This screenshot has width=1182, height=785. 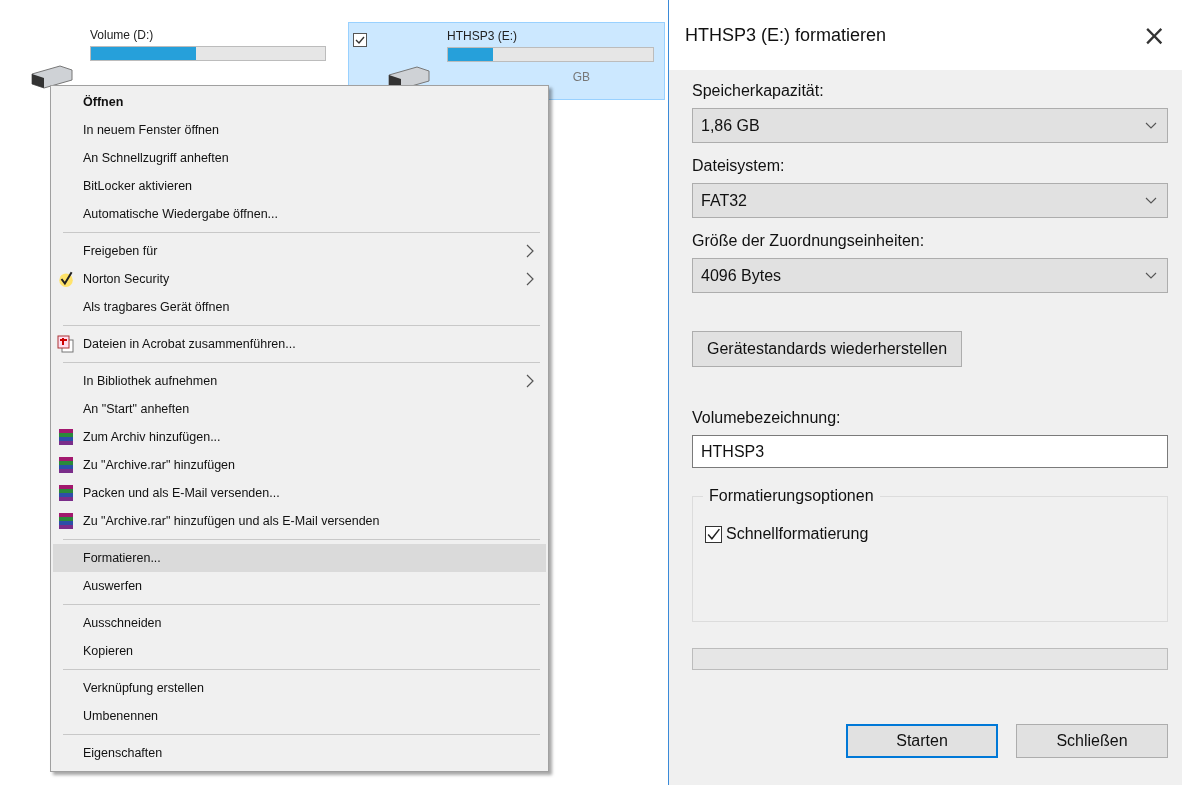 I want to click on checkbox-label: Schnellformatierung, so click(x=797, y=534).